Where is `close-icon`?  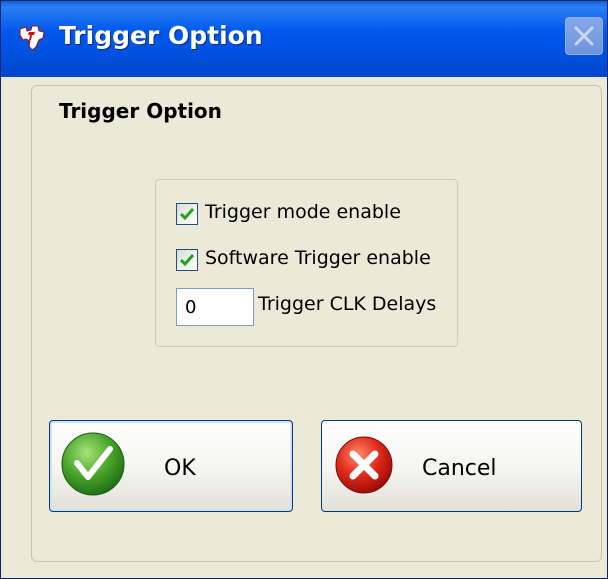
close-icon is located at coordinates (584, 36).